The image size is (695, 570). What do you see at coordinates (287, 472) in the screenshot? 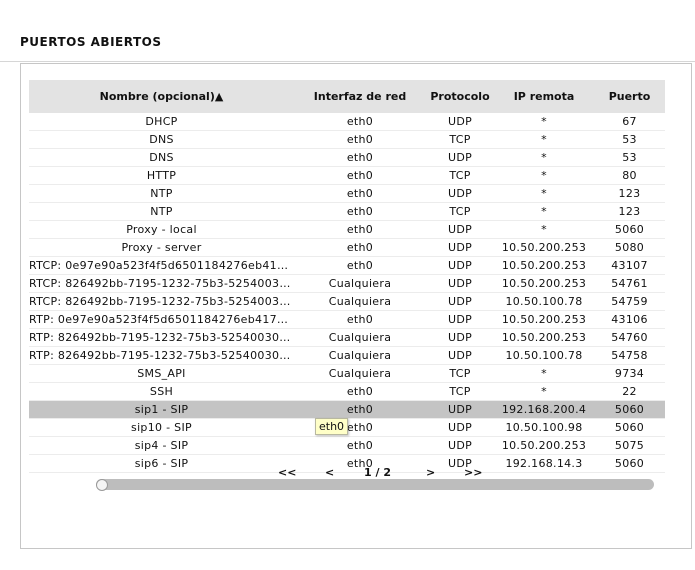
I see `first-page-button: <<` at bounding box center [287, 472].